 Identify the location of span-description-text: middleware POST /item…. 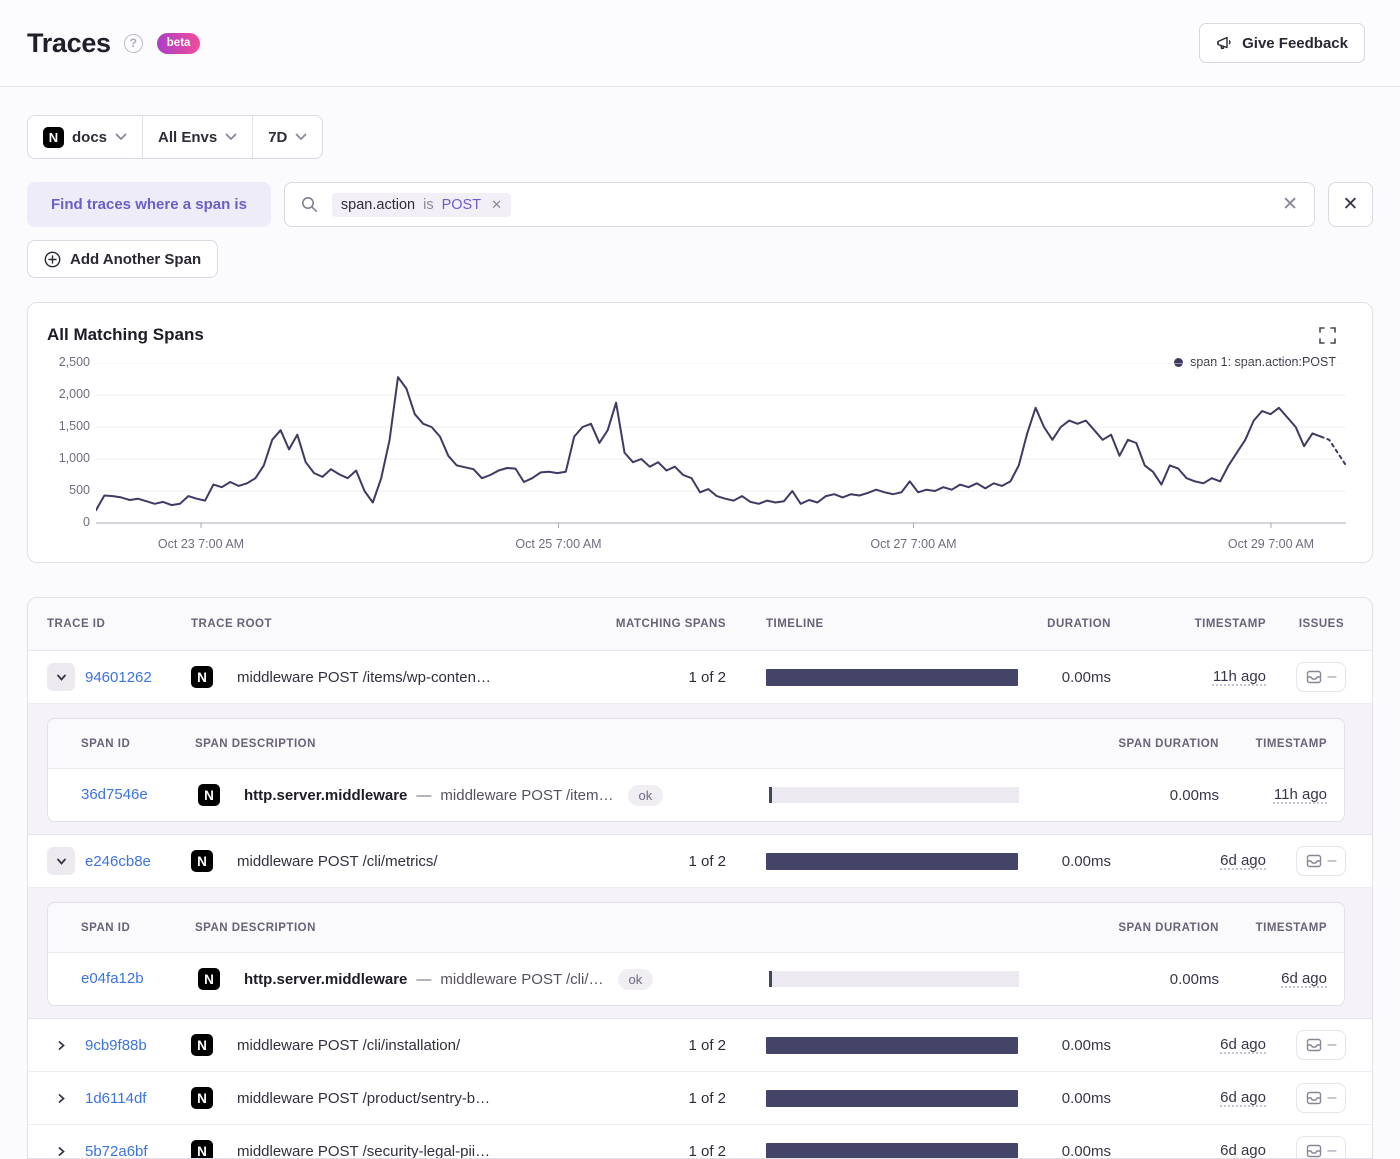
(527, 795).